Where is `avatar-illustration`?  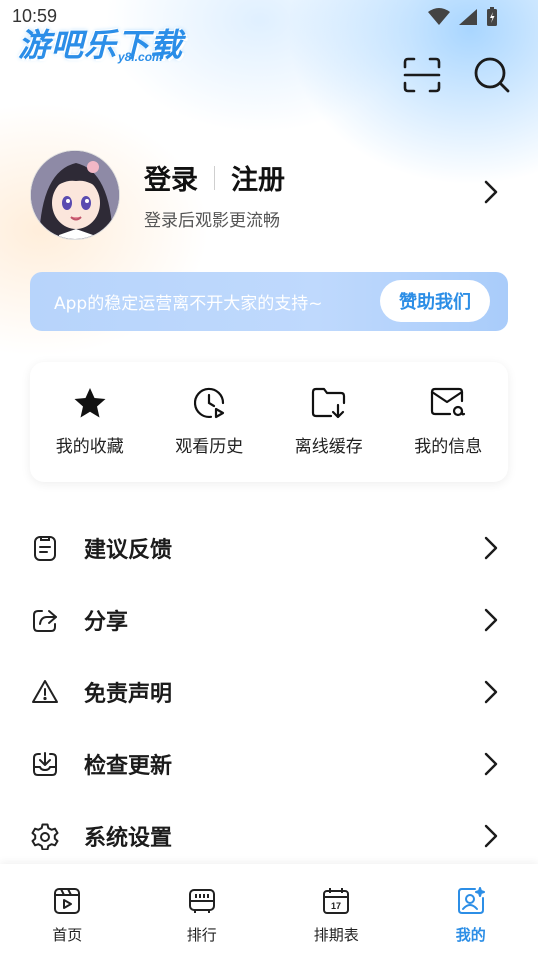
avatar-illustration is located at coordinates (75, 195).